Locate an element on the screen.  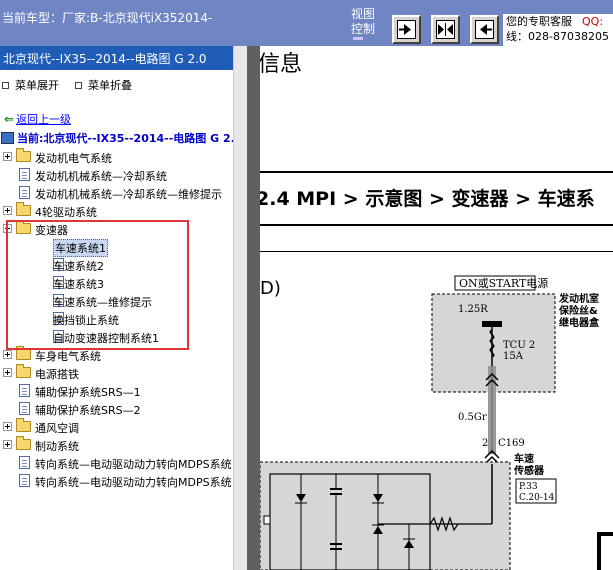
sensor-label-1: 车速 is located at coordinates (524, 458).